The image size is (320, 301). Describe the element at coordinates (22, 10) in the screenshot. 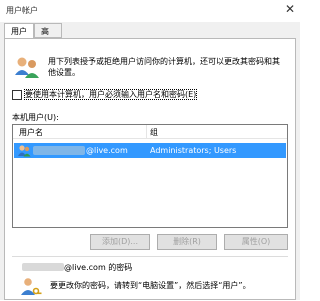

I see `window-title: 用户帐户` at that location.